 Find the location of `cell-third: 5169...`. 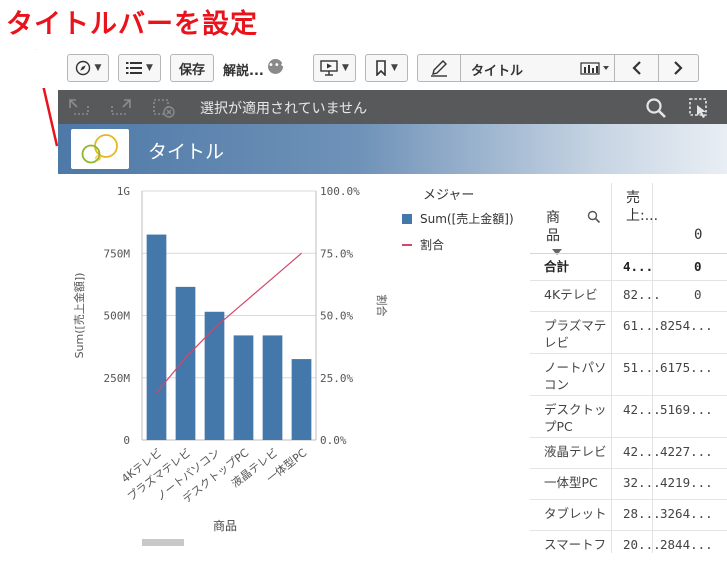

cell-third: 5169... is located at coordinates (686, 409).